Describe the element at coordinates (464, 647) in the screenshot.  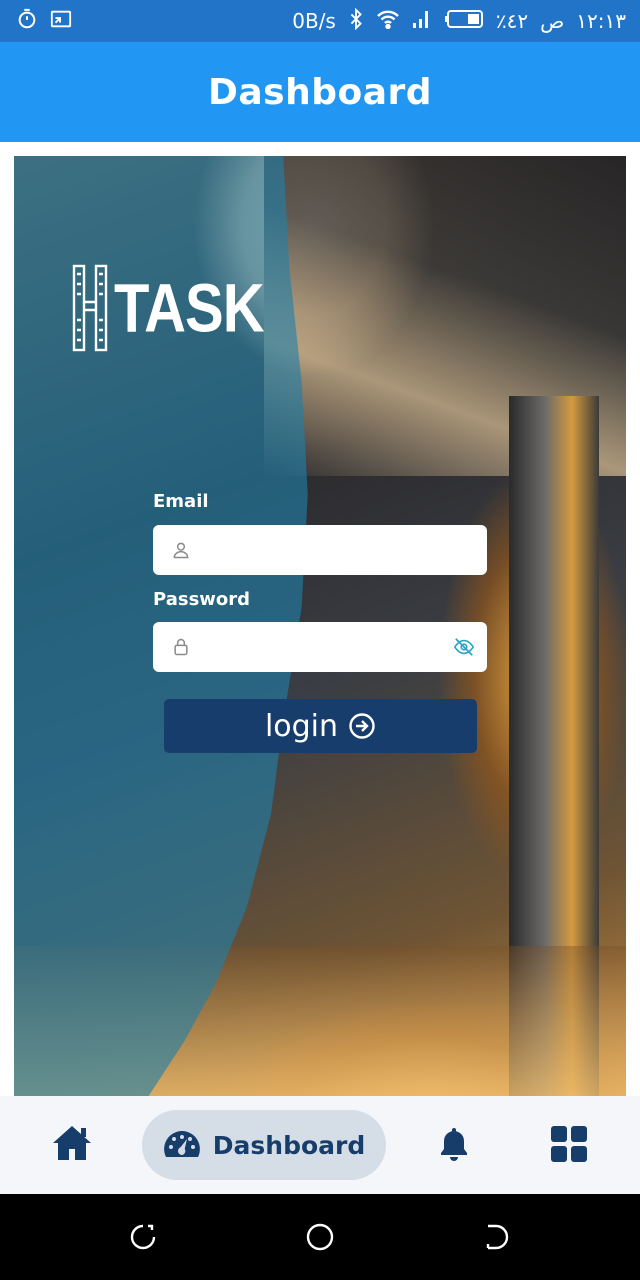
I see `eye-off-icon` at that location.